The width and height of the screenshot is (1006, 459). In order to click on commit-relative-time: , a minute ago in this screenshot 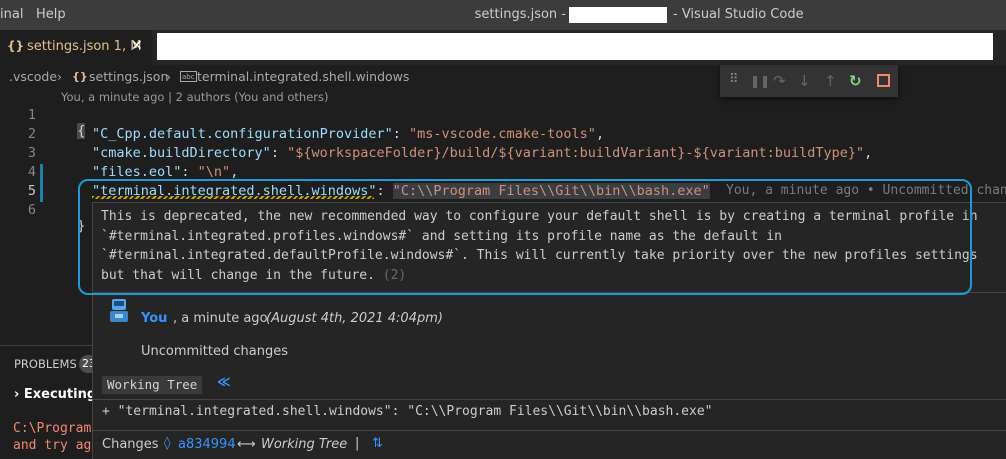, I will do `click(220, 318)`.